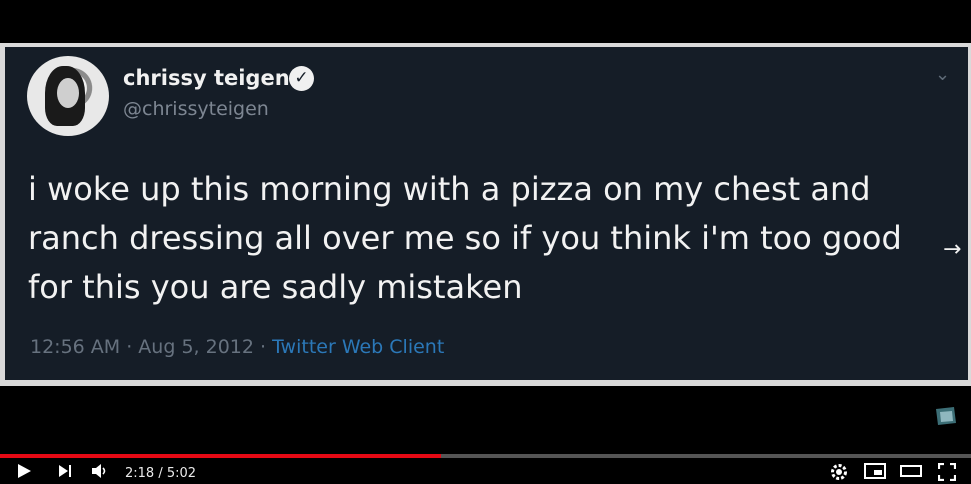 The image size is (971, 484). Describe the element at coordinates (196, 109) in the screenshot. I see `tweet-author-handle: @chrissyteigen` at that location.